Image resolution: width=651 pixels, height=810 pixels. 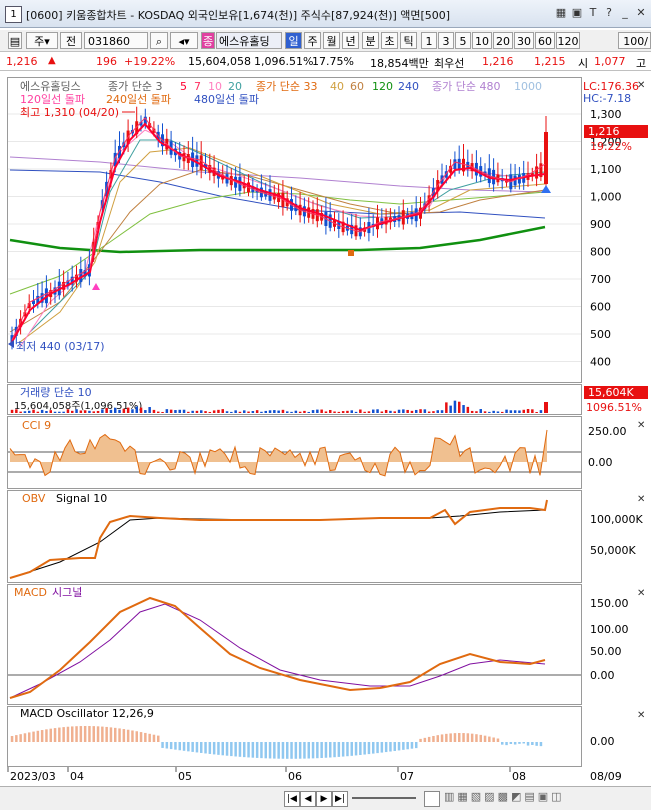 What do you see at coordinates (609, 13) in the screenshot?
I see `help-question-icon: ?` at bounding box center [609, 13].